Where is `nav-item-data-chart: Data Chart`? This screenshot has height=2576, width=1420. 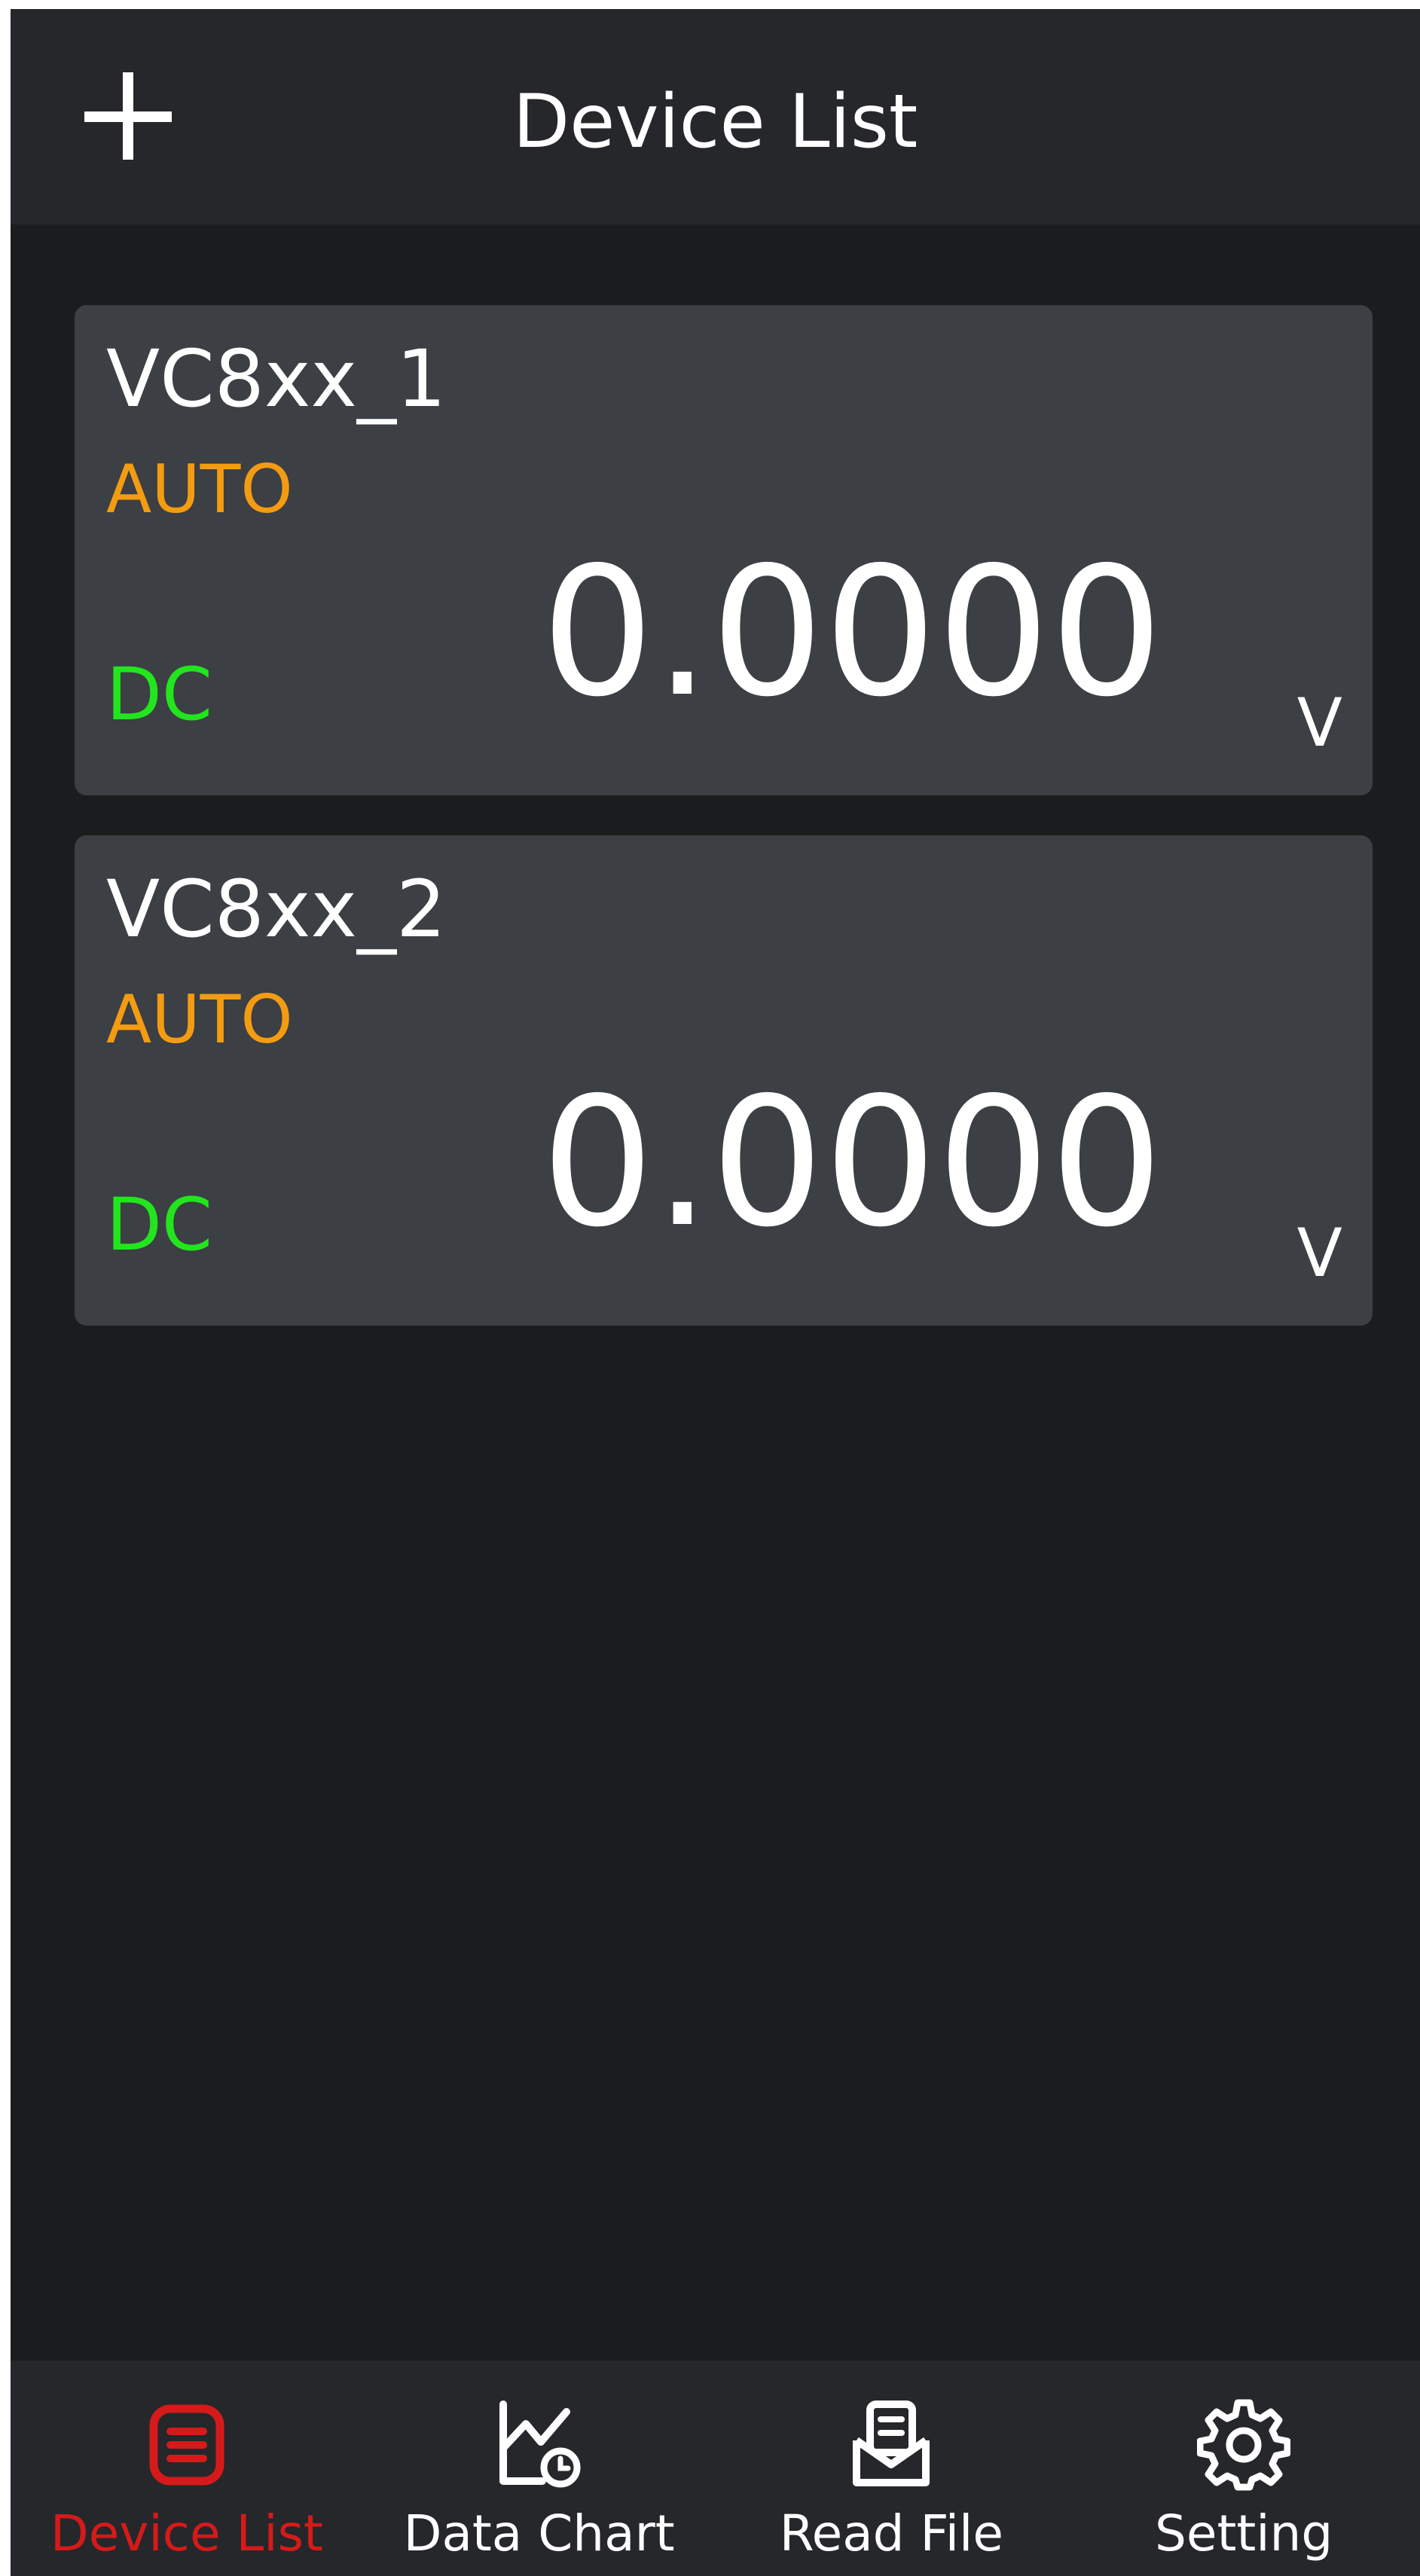 nav-item-data-chart: Data Chart is located at coordinates (539, 2469).